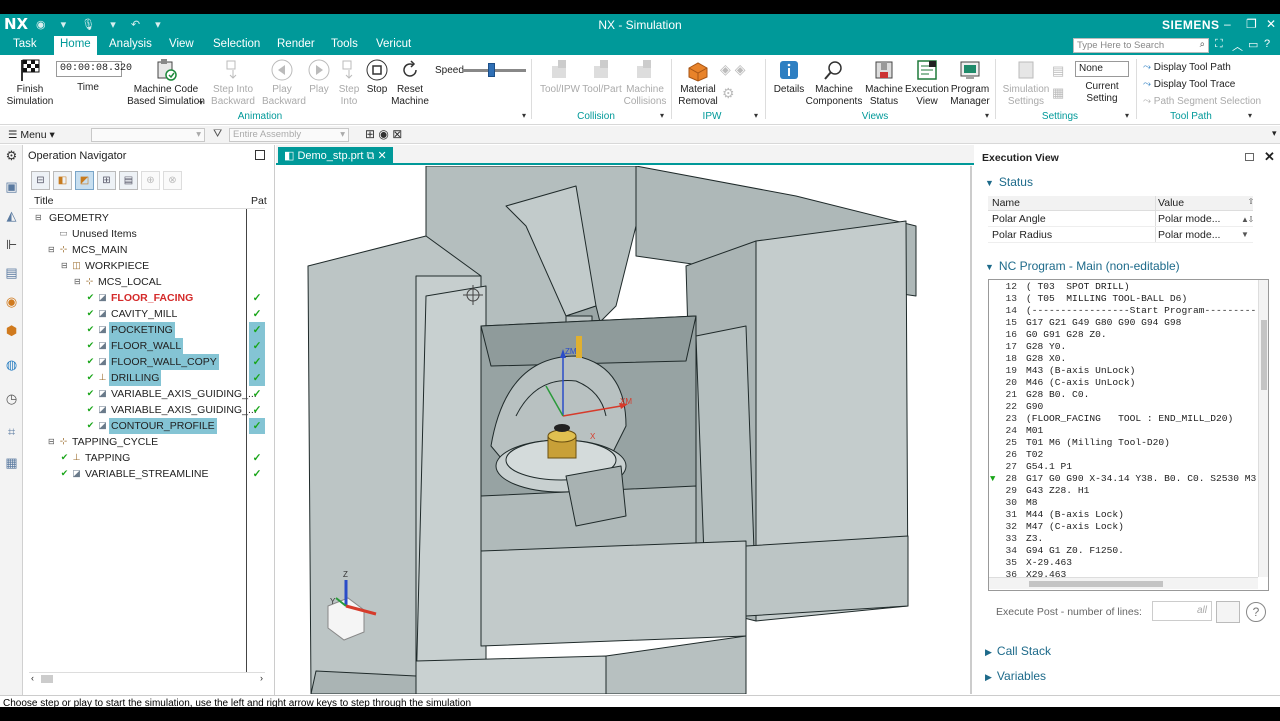 This screenshot has height=721, width=1280. I want to click on tree-row: ✔ ◪ FLOOR_WALL_COPY ✓, so click(147, 362).